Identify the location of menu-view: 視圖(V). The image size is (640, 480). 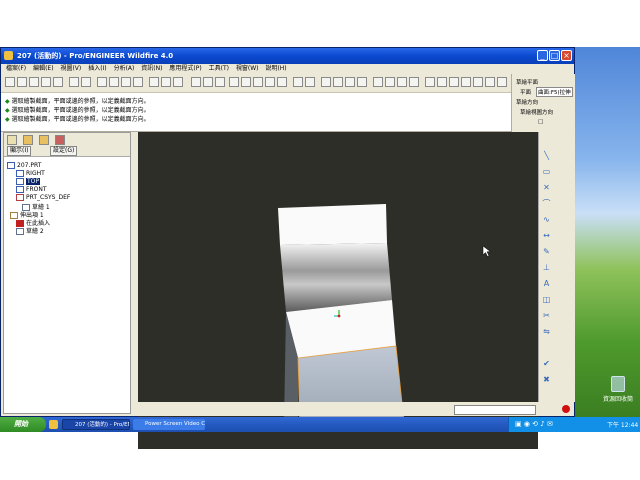
(70, 69).